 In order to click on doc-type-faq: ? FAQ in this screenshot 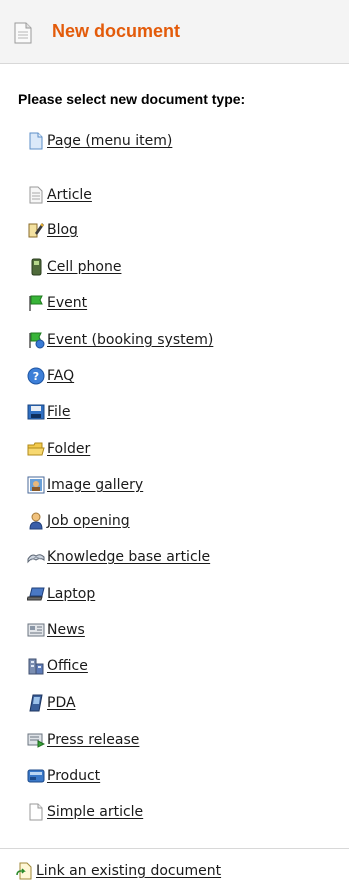, I will do `click(50, 376)`.